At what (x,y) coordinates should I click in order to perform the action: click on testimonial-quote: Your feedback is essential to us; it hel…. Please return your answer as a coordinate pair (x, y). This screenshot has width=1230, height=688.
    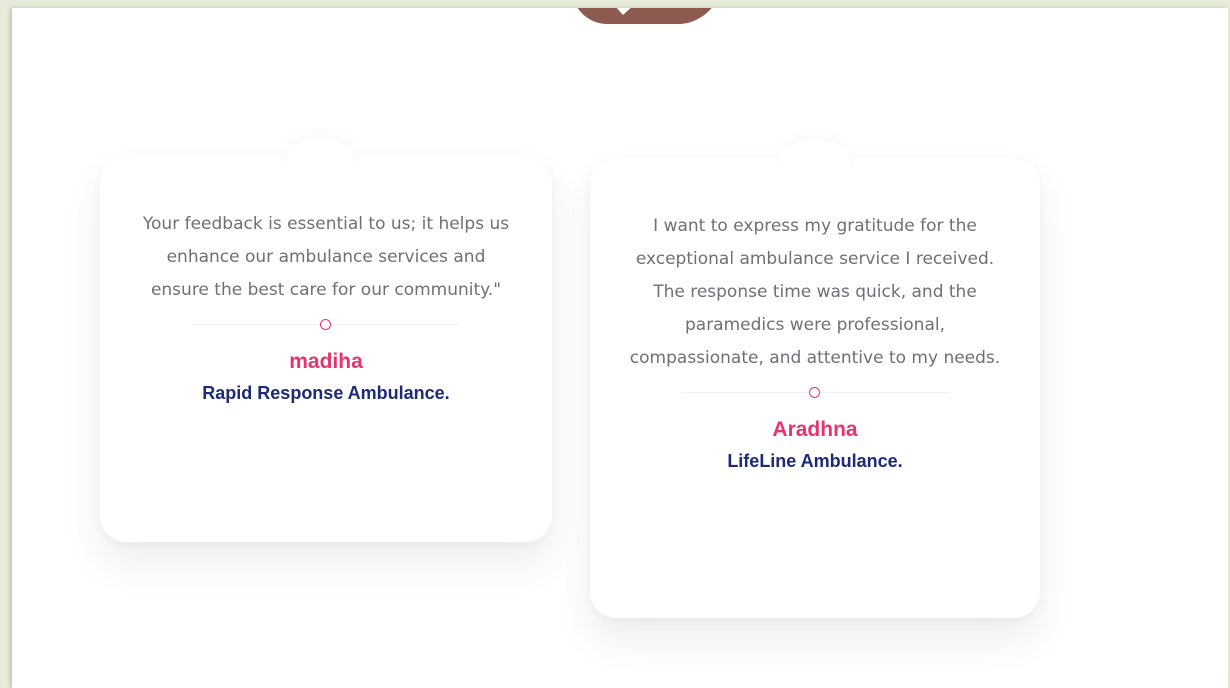
    Looking at the image, I should click on (326, 257).